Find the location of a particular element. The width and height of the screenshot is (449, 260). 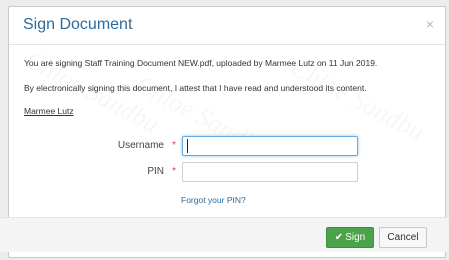

forgot-pin-link: Forgot your PIN? is located at coordinates (213, 200).